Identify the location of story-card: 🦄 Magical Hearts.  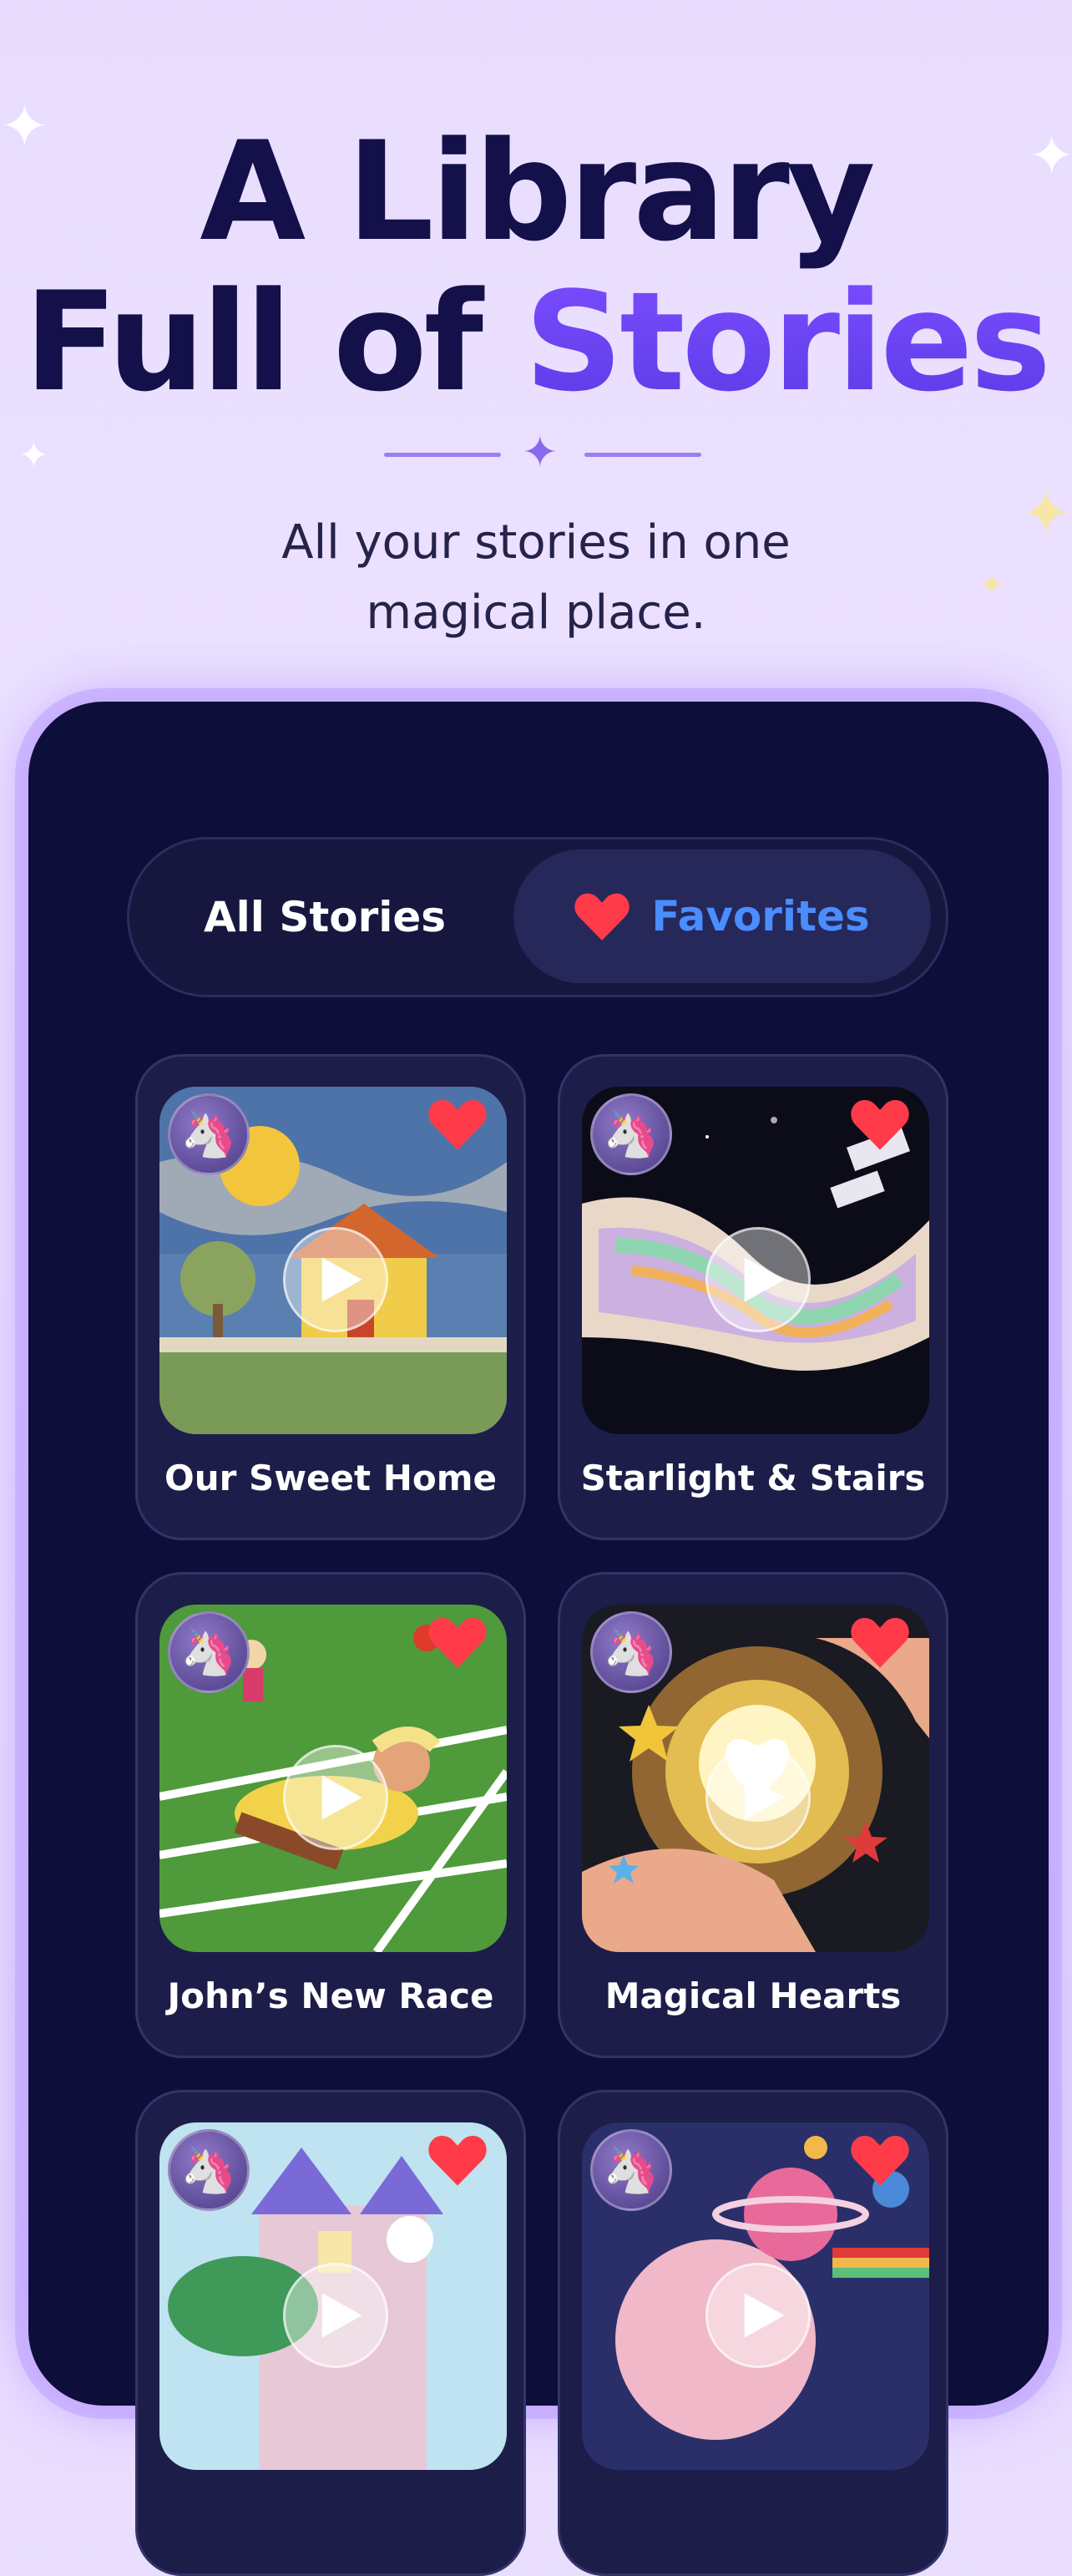
(753, 1815).